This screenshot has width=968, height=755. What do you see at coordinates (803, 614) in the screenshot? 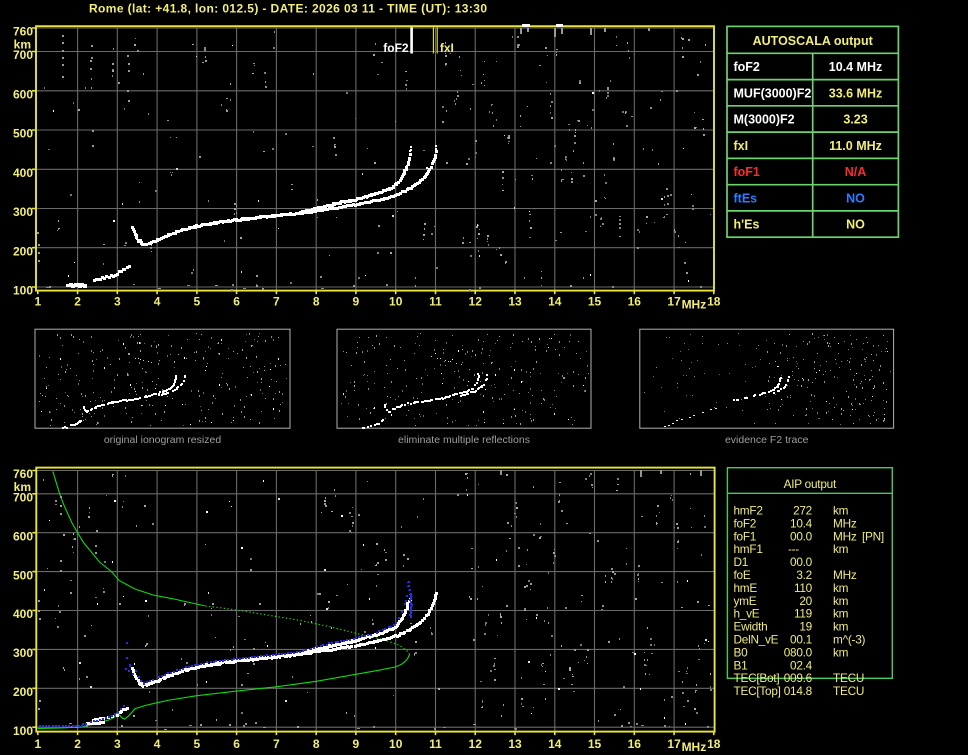
I see `svg-text: 119` at bounding box center [803, 614].